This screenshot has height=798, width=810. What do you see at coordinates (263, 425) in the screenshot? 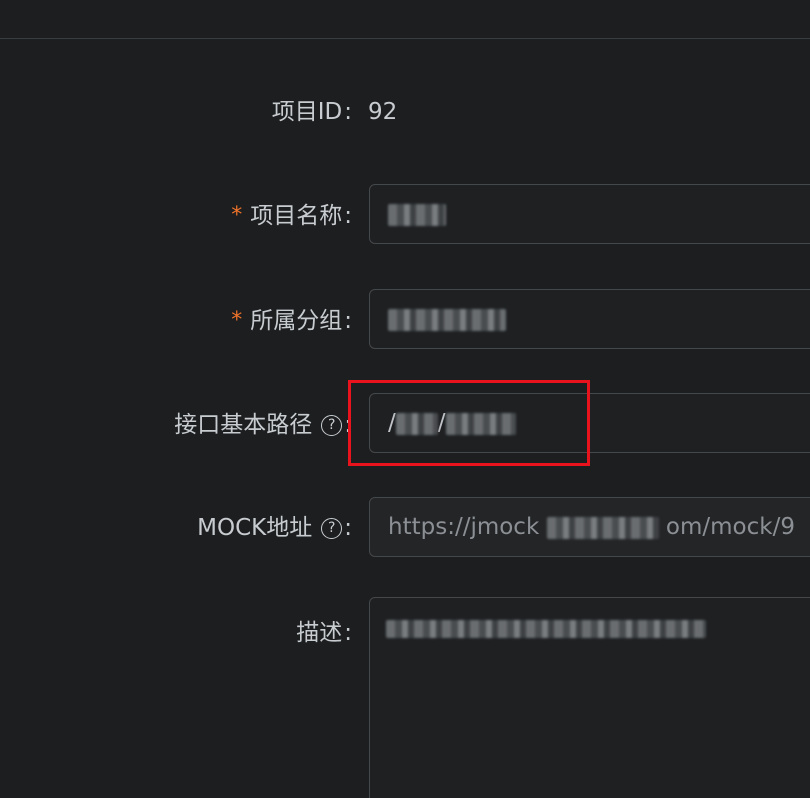
I see `base-path-label: 接口基本路径 ? :` at bounding box center [263, 425].